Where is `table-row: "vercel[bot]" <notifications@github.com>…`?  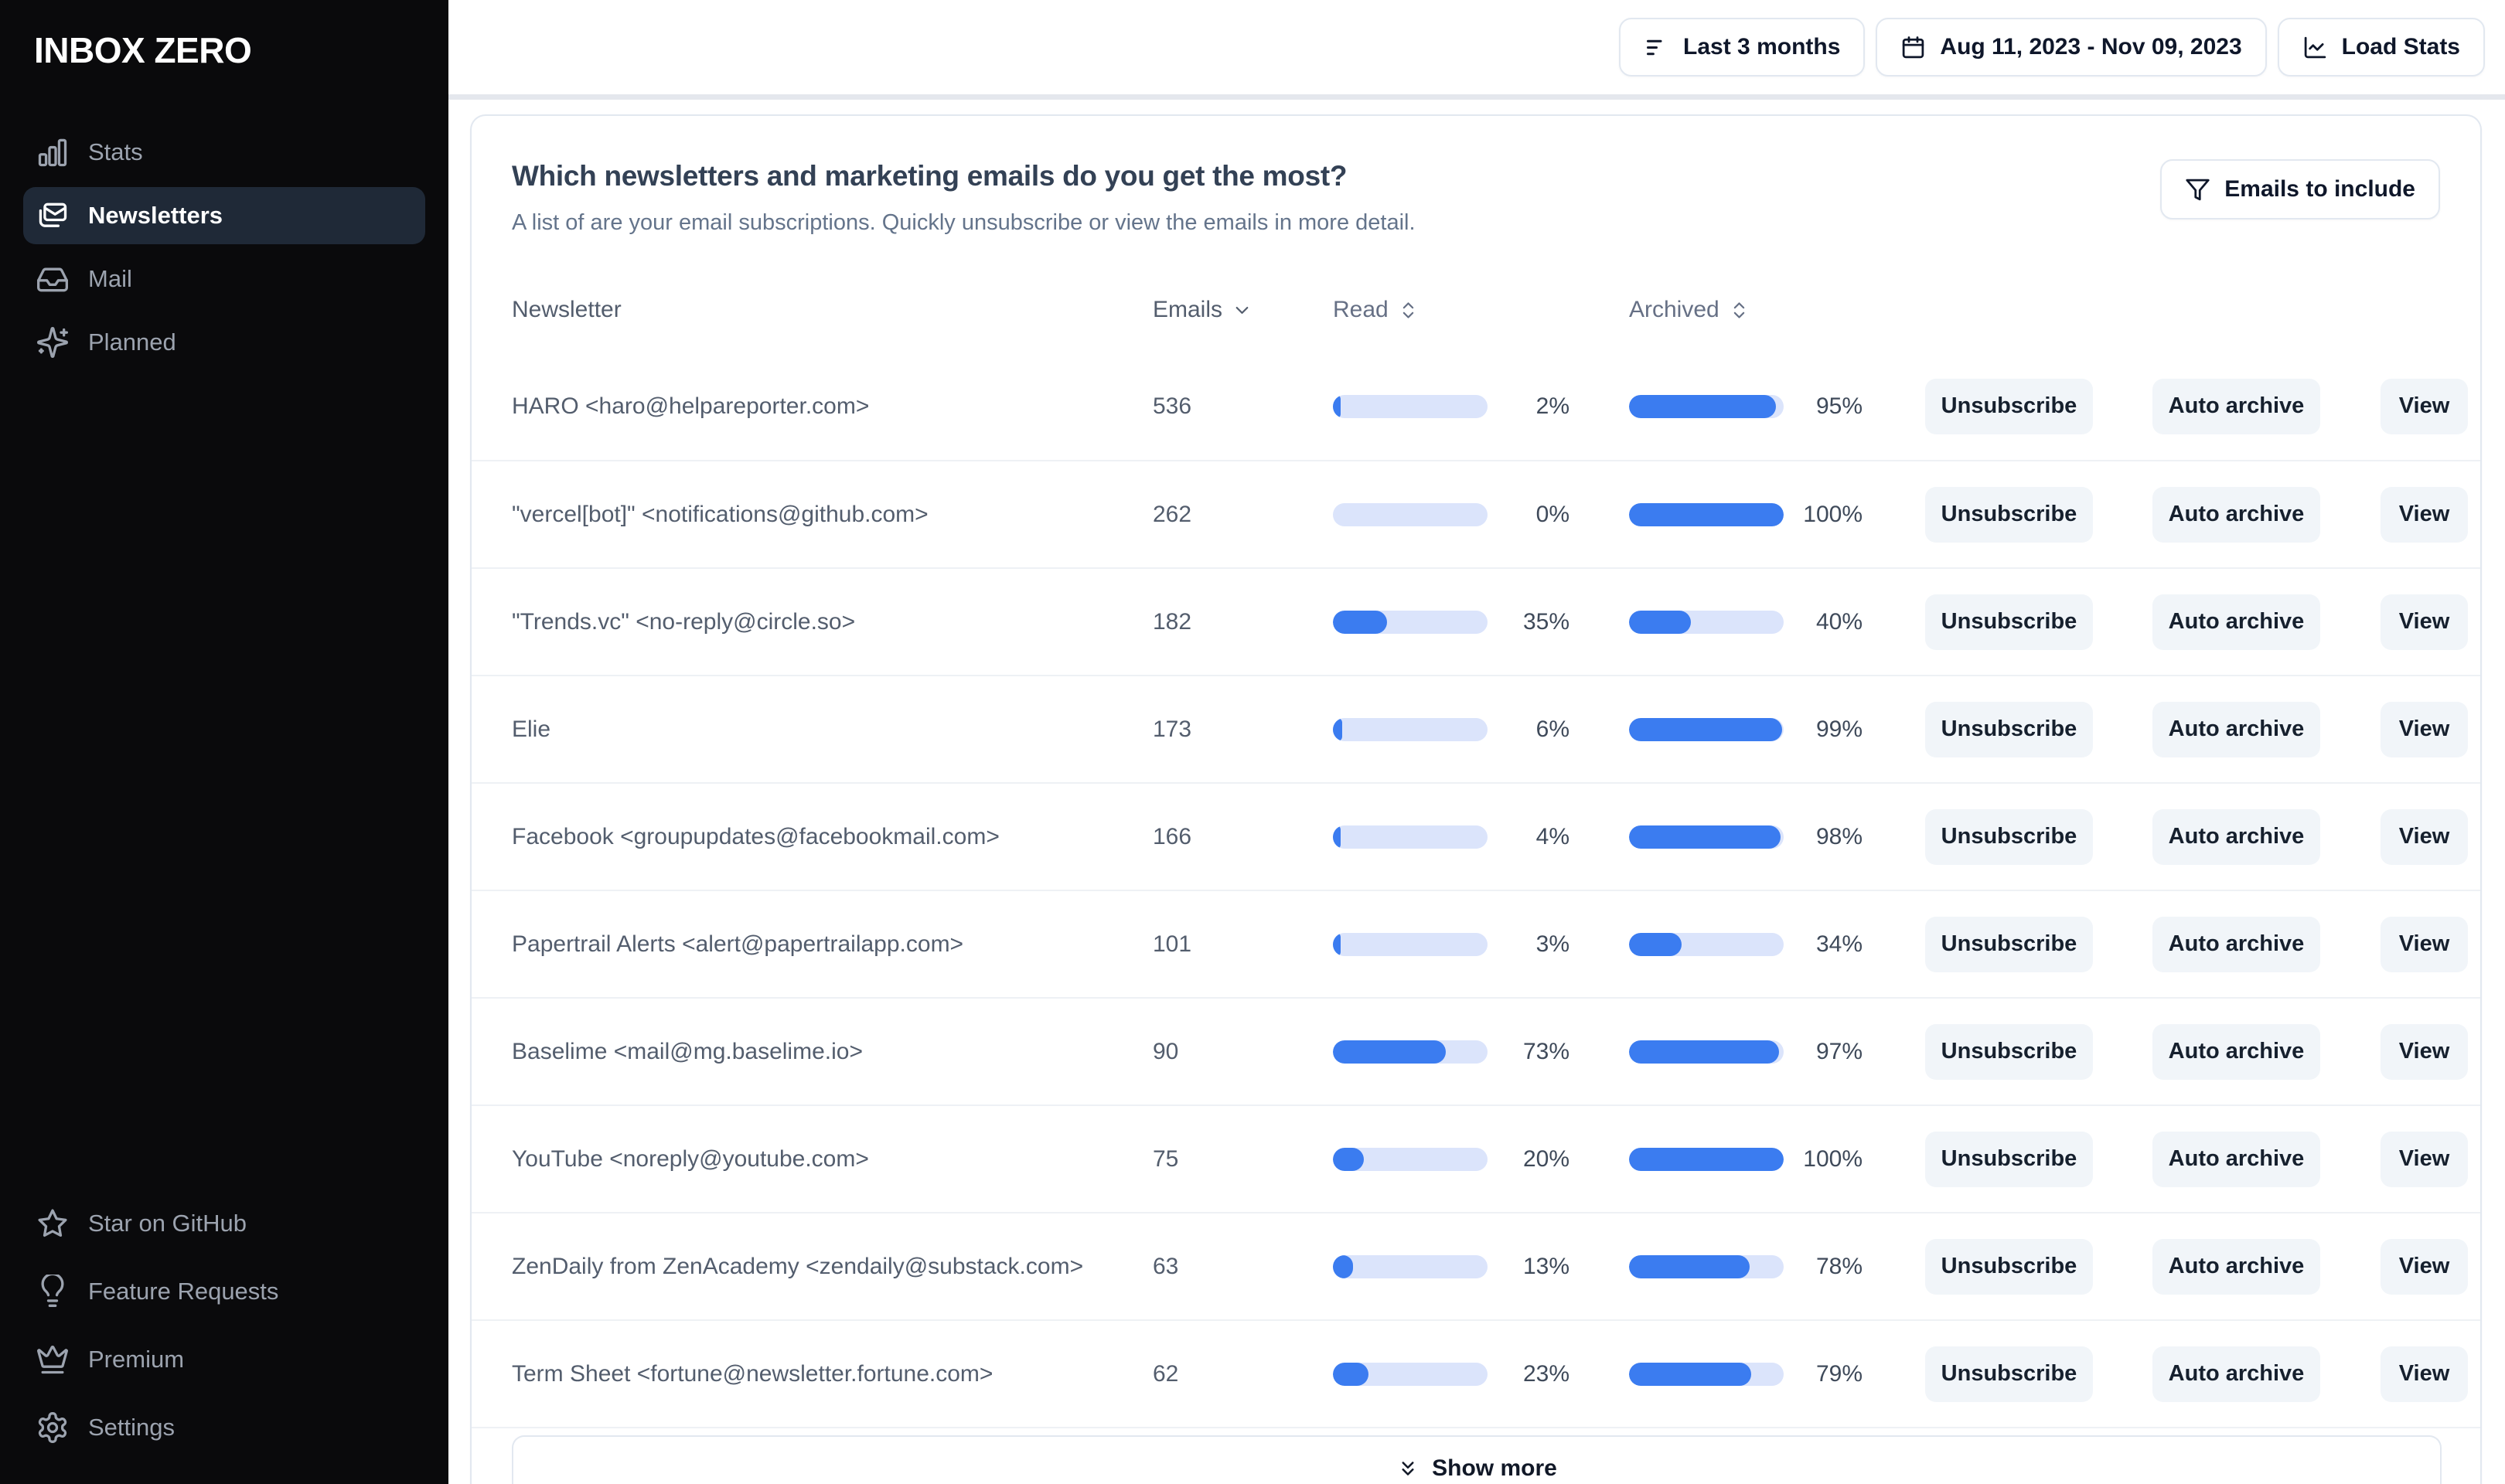 table-row: "vercel[bot]" <notifications@github.com>… is located at coordinates (1476, 513).